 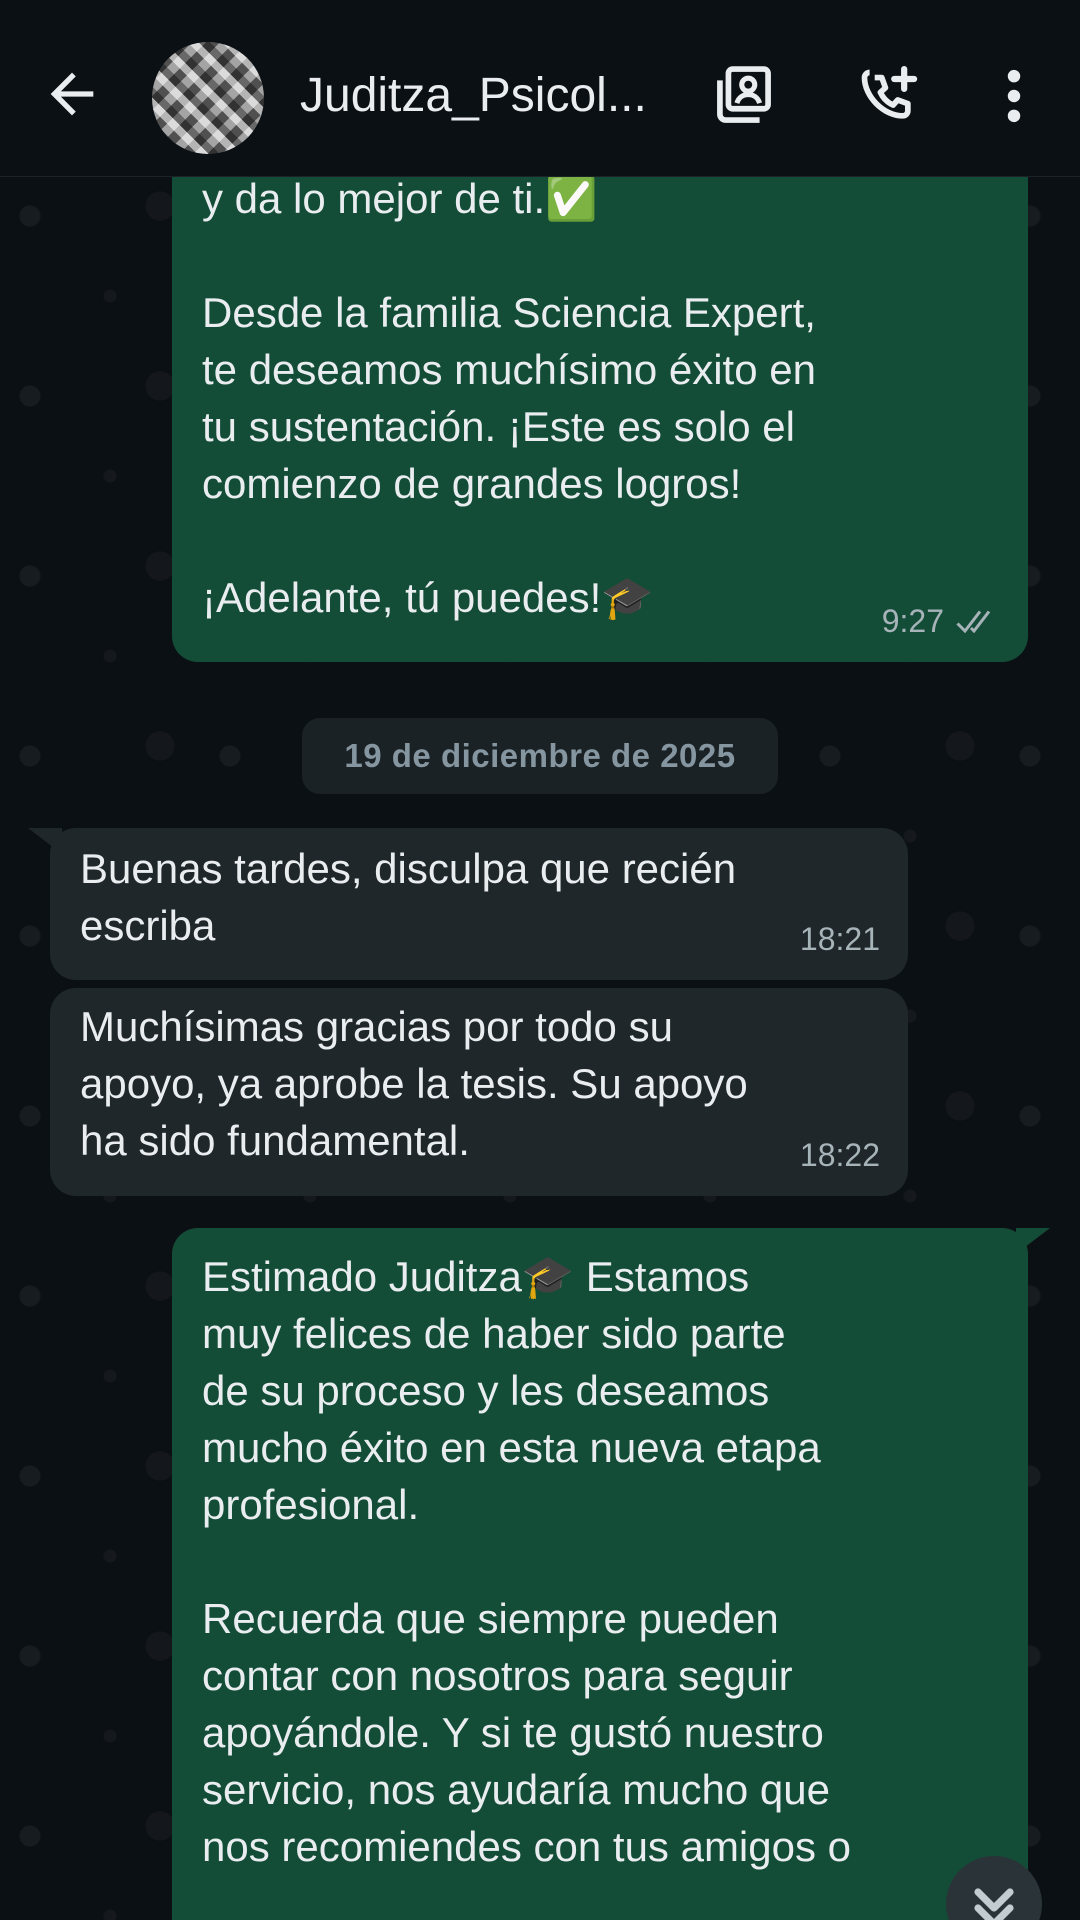 I want to click on message-meta: 18:21, so click(x=840, y=939).